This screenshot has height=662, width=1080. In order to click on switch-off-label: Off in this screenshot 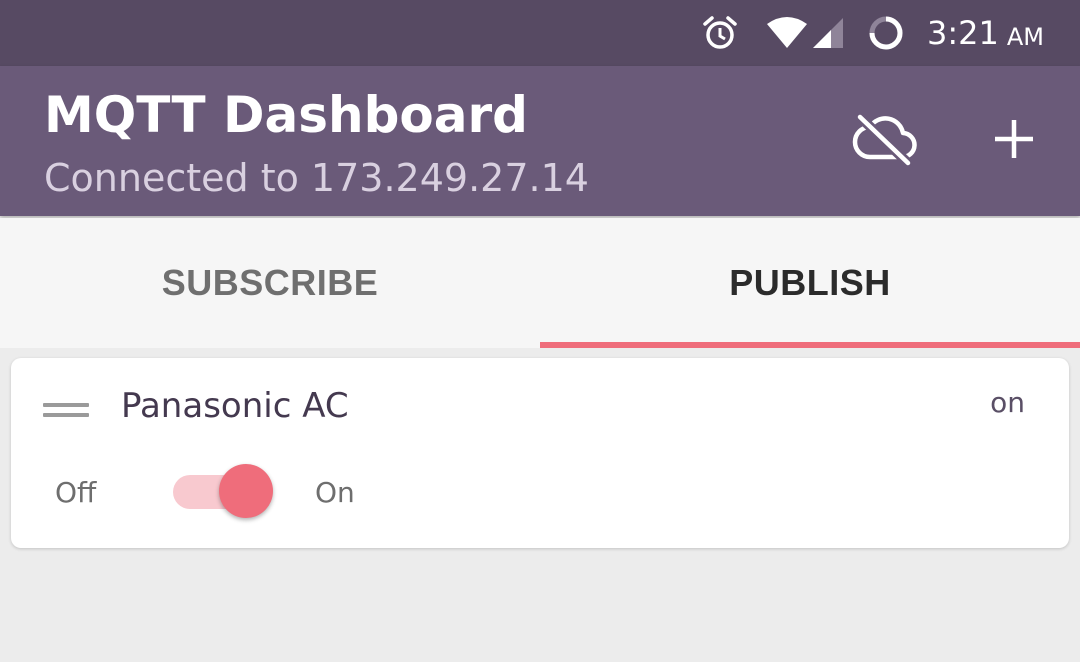, I will do `click(76, 492)`.